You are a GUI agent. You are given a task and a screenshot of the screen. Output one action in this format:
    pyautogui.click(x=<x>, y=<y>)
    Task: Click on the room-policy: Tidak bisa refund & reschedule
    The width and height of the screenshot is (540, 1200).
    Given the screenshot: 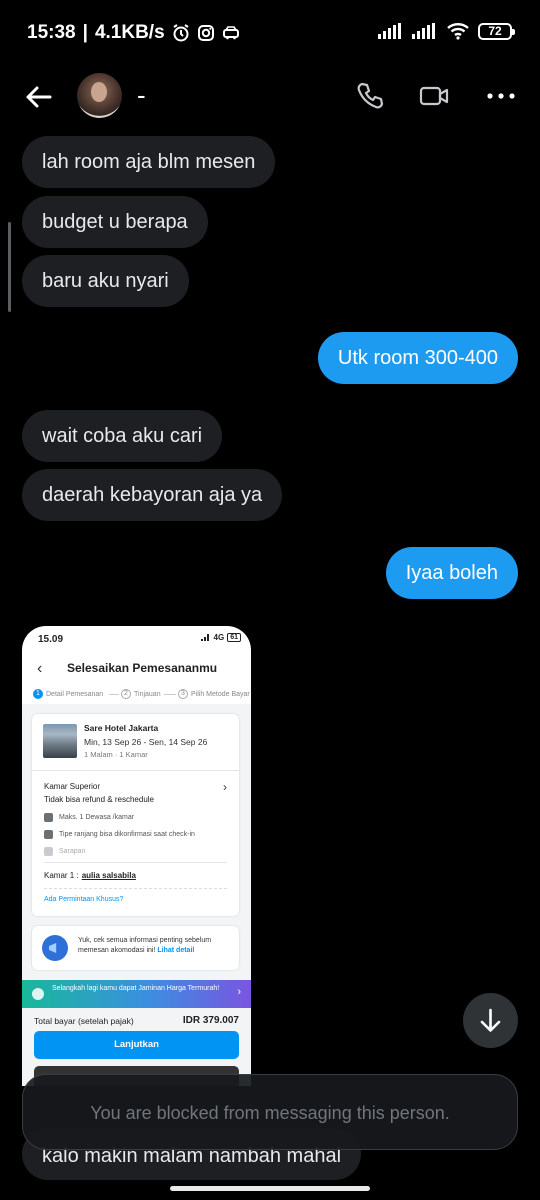 What is the action you would take?
    pyautogui.click(x=99, y=799)
    